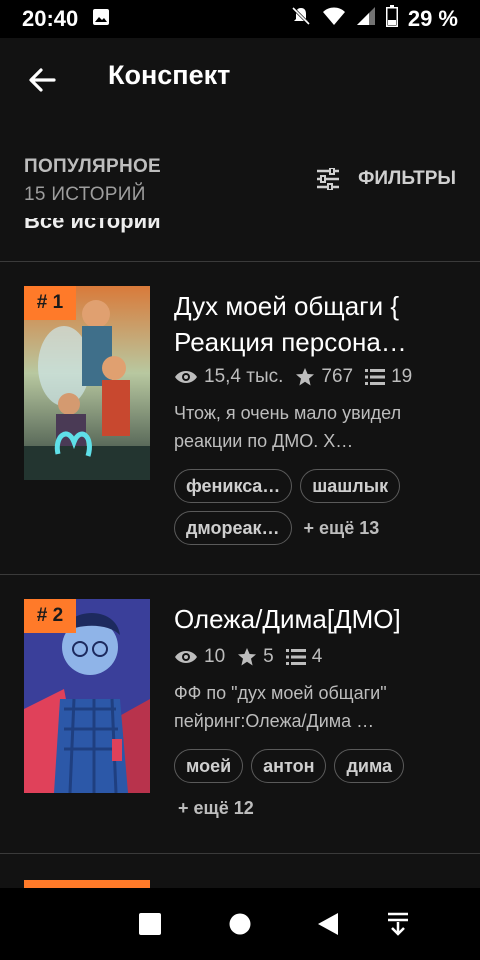 This screenshot has height=960, width=480. Describe the element at coordinates (334, 19) in the screenshot. I see `wifi-icon` at that location.